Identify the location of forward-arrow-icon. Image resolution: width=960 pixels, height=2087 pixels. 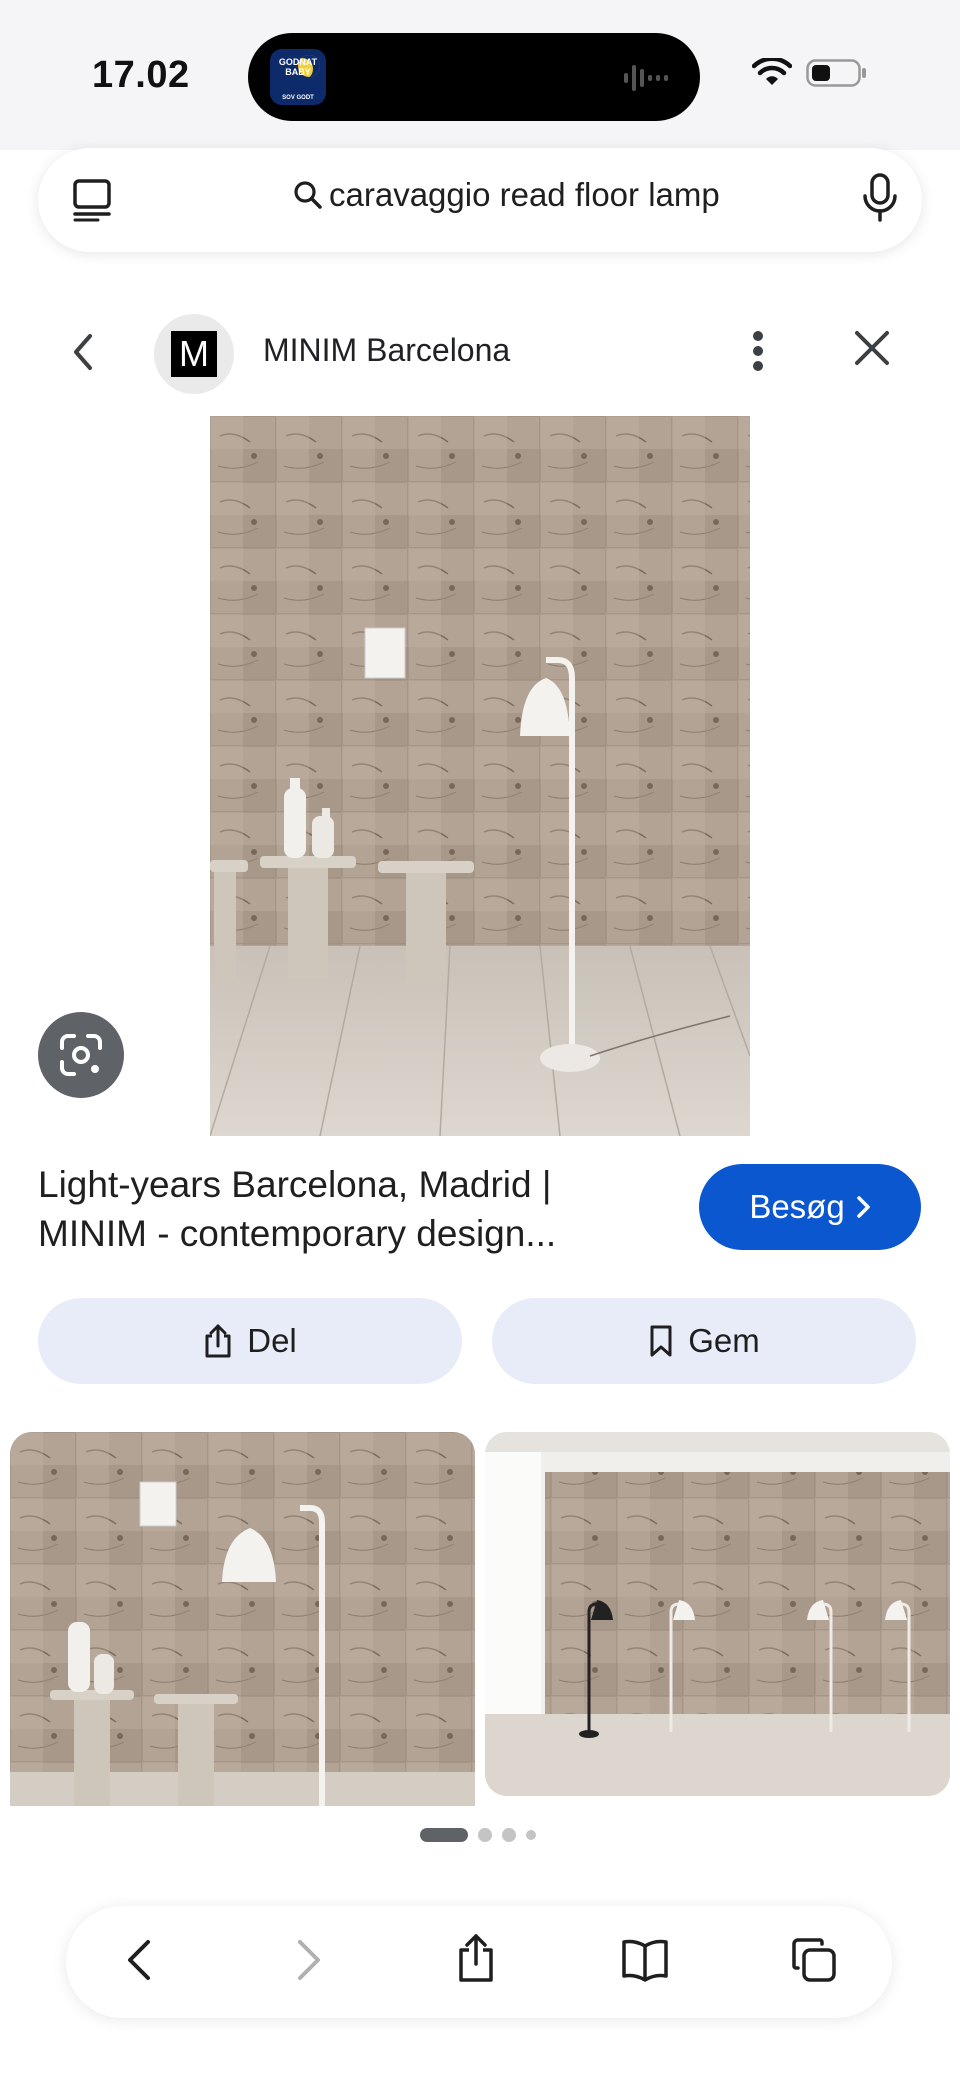
(309, 1960).